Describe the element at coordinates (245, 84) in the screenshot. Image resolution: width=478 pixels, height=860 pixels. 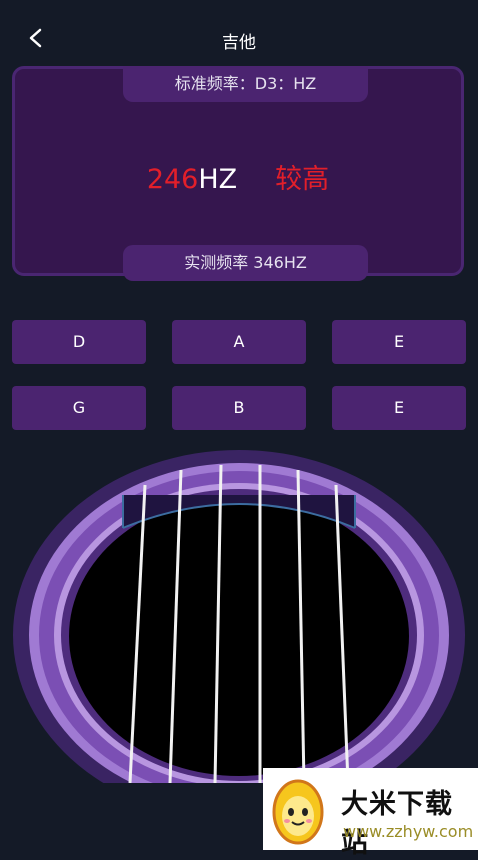
I see `standard-frequency-label: 标准频率：D3：HZ` at that location.